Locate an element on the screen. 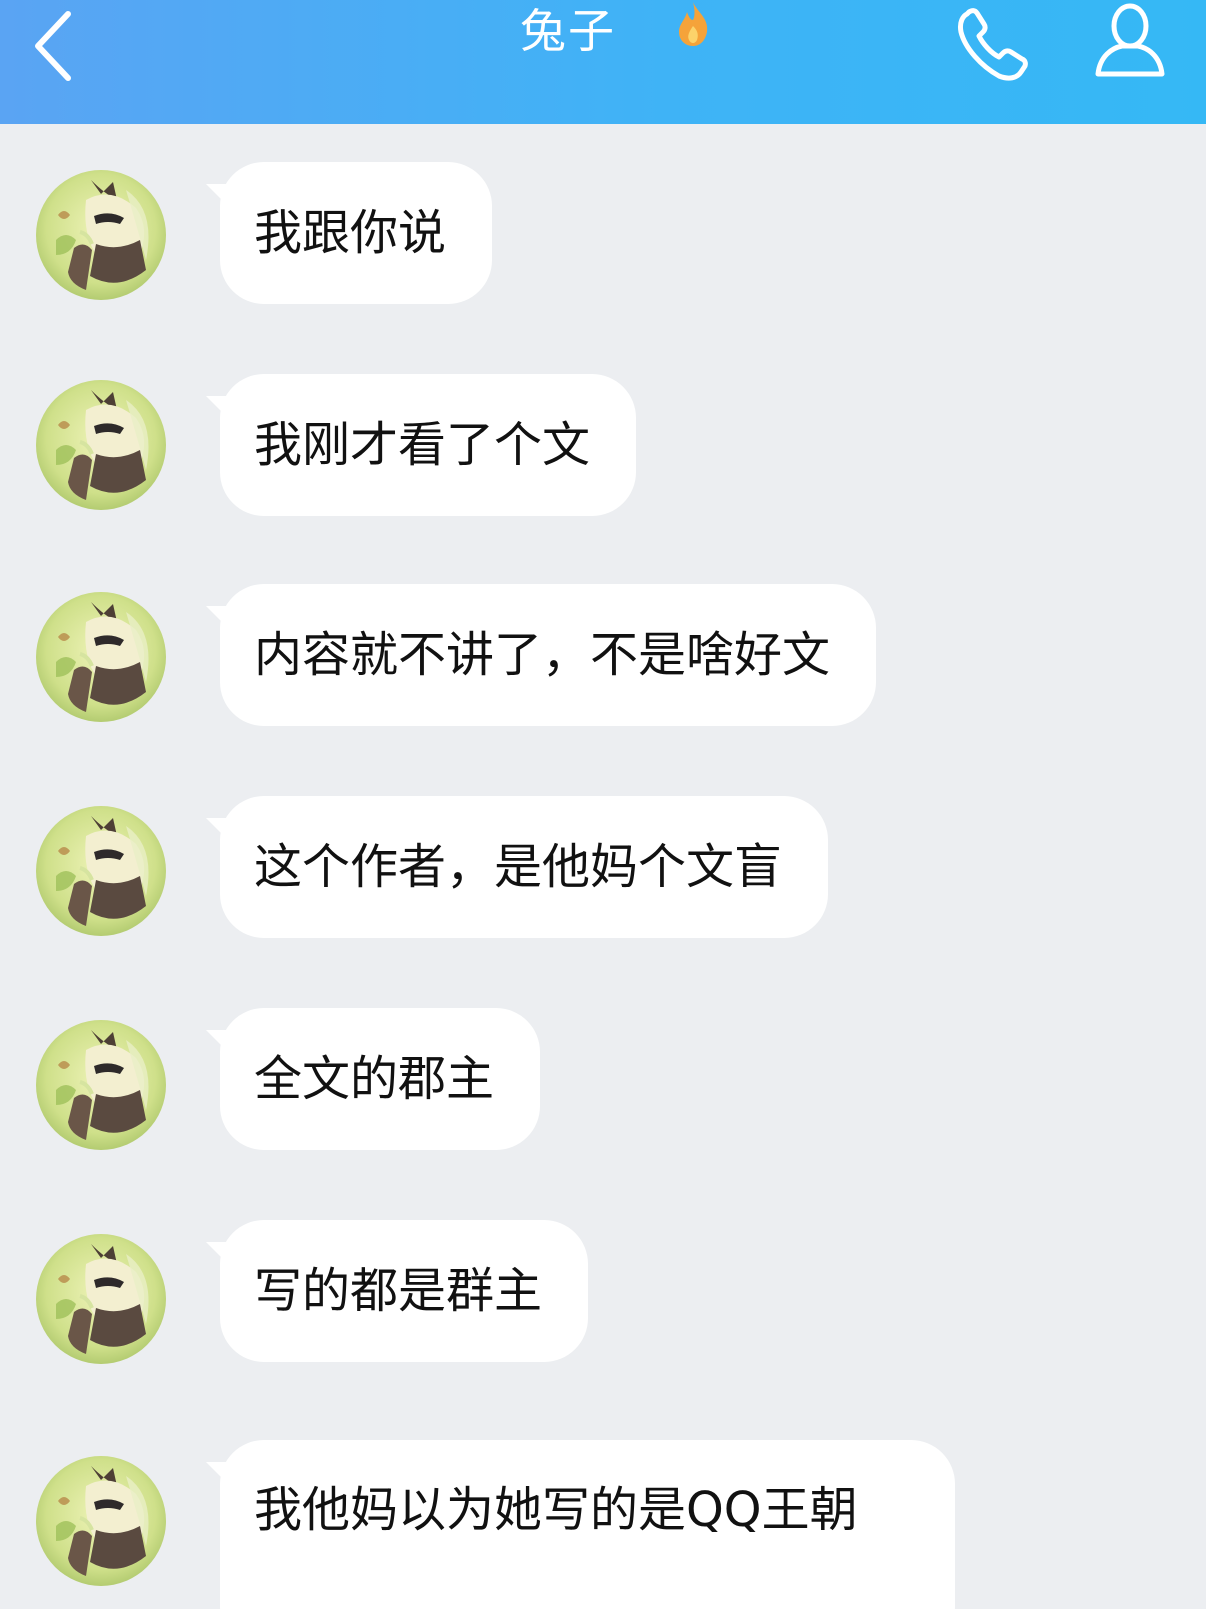 This screenshot has height=1609, width=1206. fire-icon is located at coordinates (693, 24).